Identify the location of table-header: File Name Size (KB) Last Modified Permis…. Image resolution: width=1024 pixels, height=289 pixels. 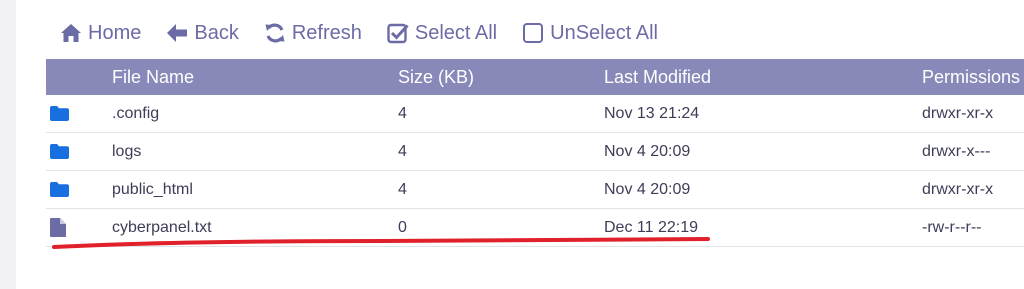
(535, 77).